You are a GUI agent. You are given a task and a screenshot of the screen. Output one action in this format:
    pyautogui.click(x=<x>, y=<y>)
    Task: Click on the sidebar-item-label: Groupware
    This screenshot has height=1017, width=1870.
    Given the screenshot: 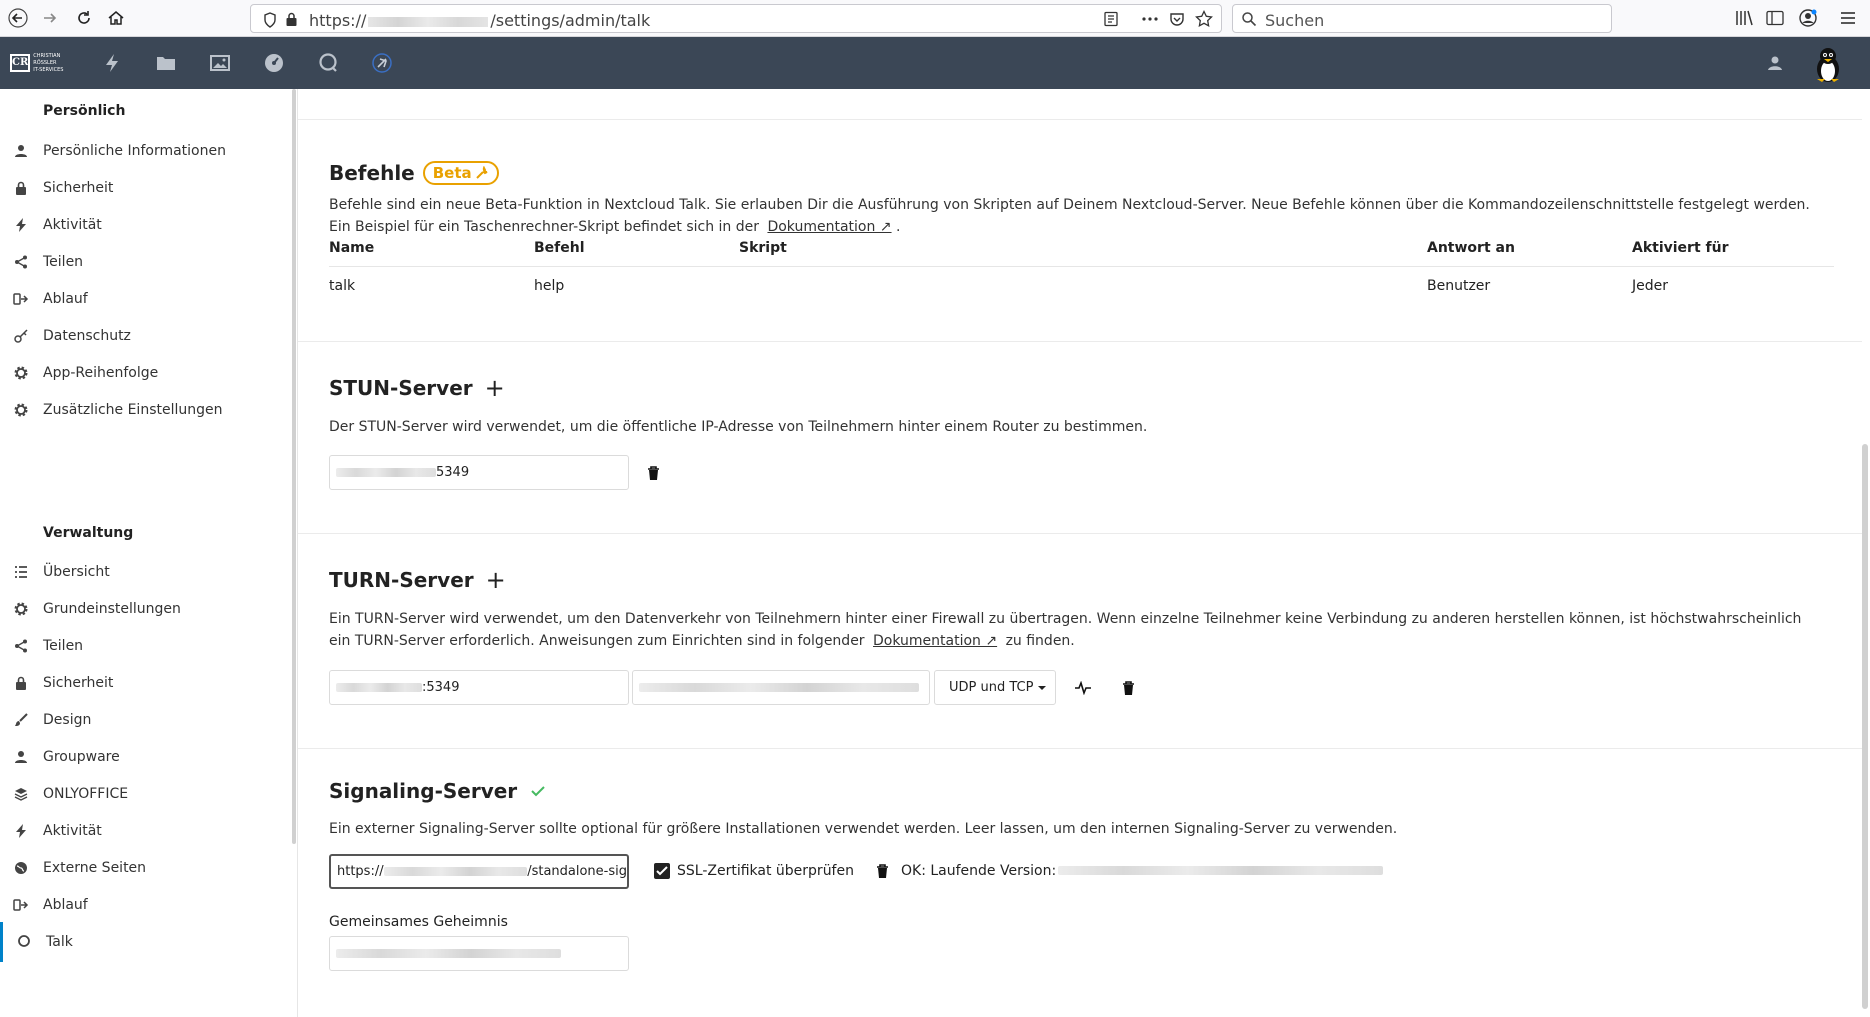 What is the action you would take?
    pyautogui.click(x=81, y=757)
    